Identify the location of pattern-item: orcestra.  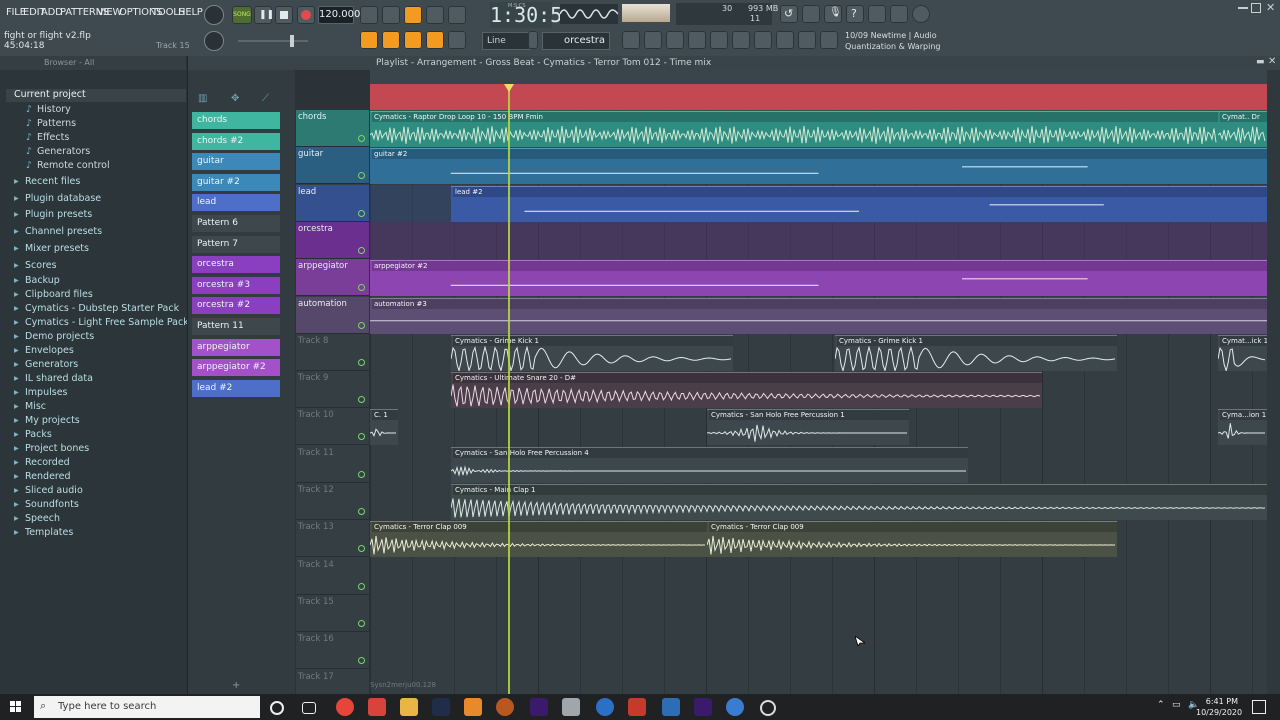
(236, 265).